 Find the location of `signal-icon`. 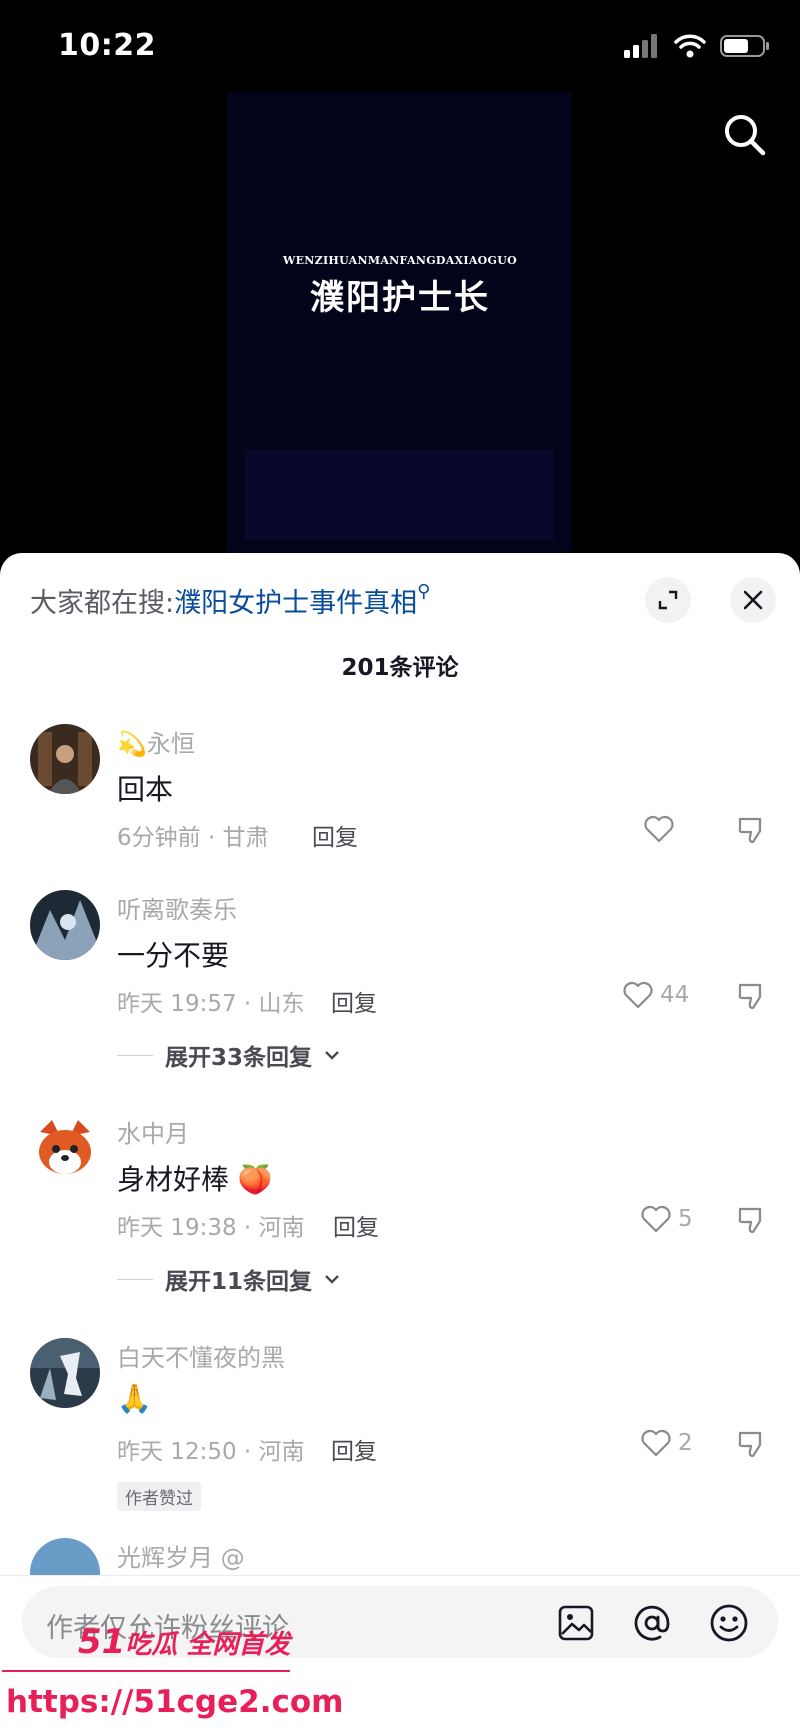

signal-icon is located at coordinates (642, 48).